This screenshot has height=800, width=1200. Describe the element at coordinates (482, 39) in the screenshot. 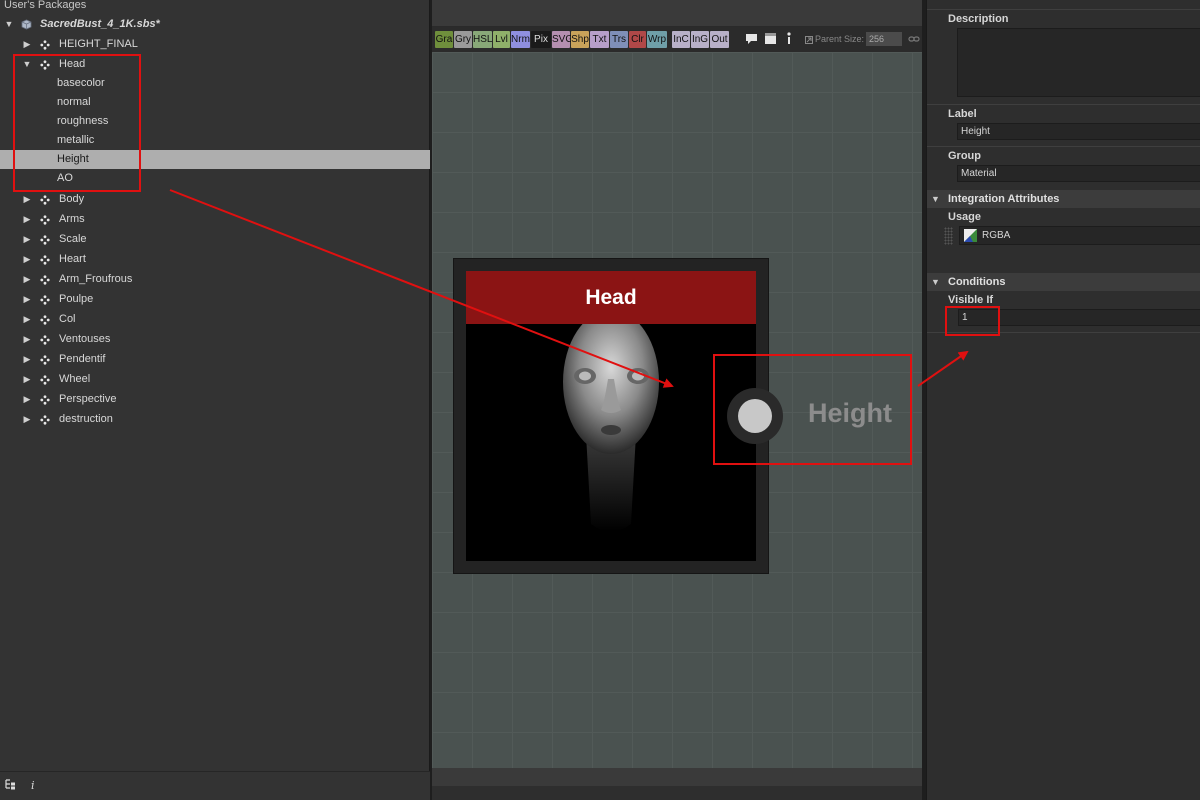

I see `toolbar-button-hsl: HSL` at that location.